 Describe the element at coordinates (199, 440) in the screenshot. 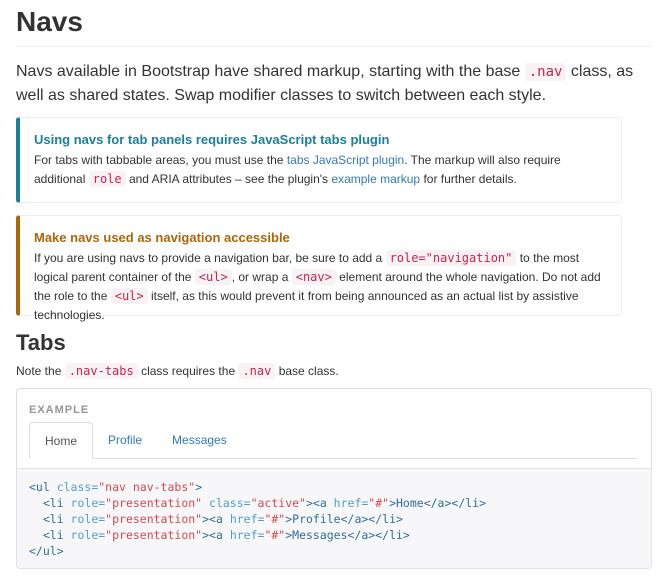

I see `tab-messages: Messages` at that location.